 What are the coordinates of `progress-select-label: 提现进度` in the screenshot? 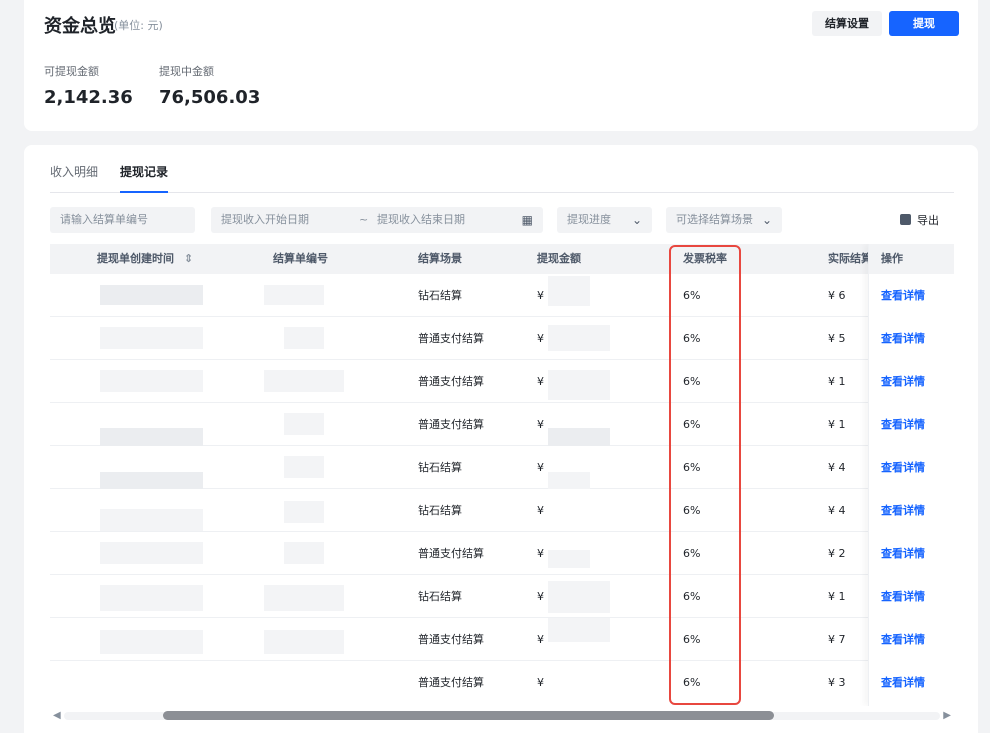 It's located at (589, 219).